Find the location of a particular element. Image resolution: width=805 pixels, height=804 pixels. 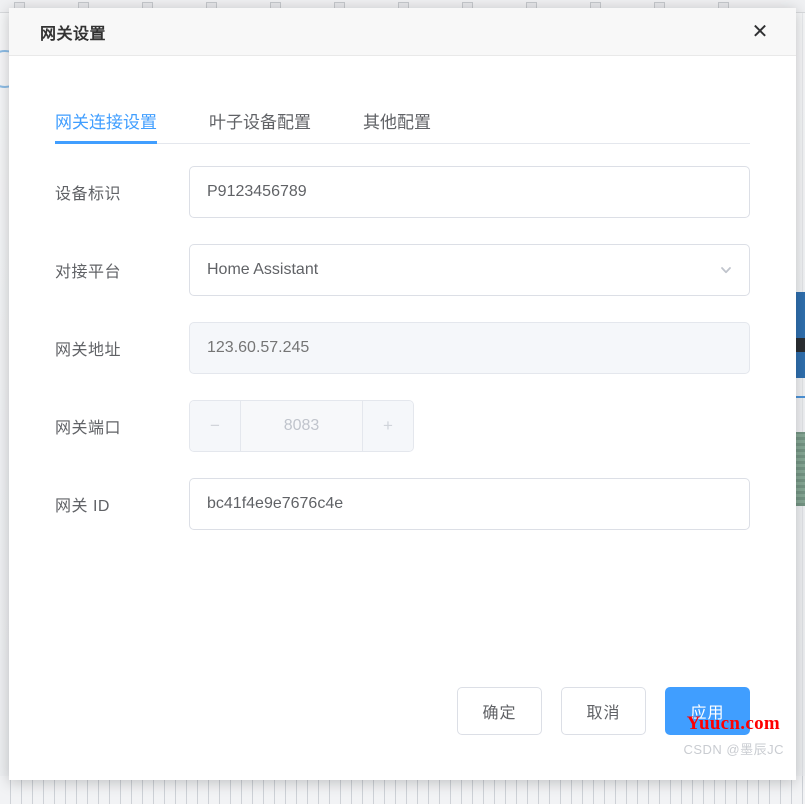

port-value: 8083 is located at coordinates (301, 426).